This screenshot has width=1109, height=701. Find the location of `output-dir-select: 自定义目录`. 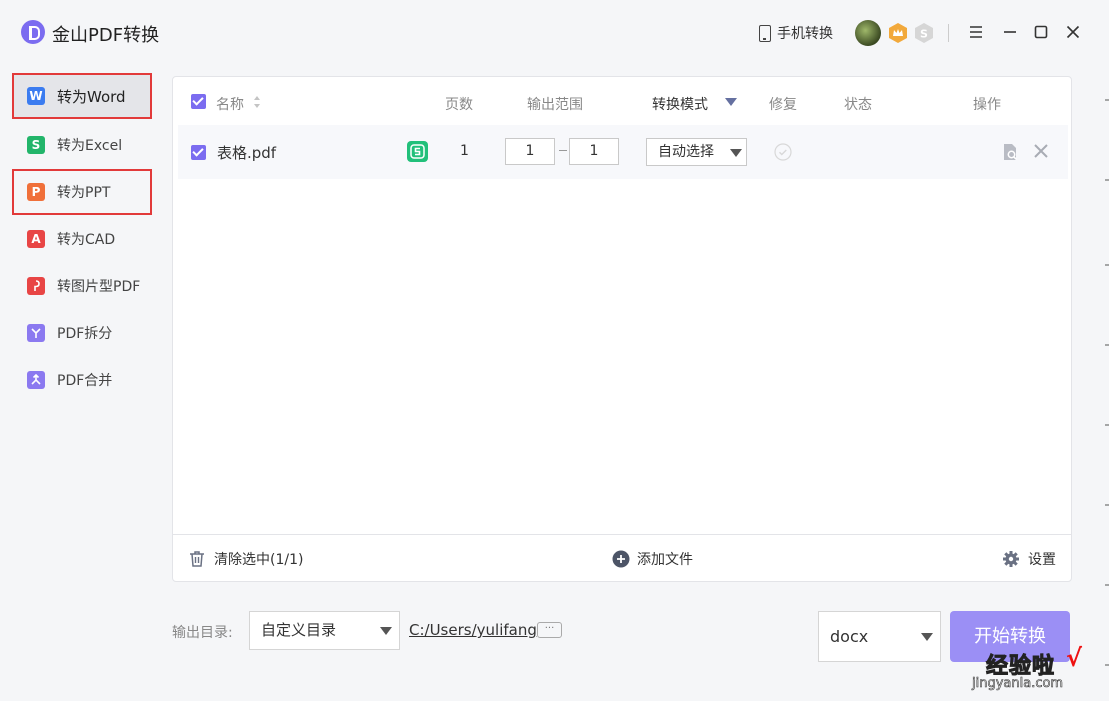

output-dir-select: 自定义目录 is located at coordinates (324, 630).